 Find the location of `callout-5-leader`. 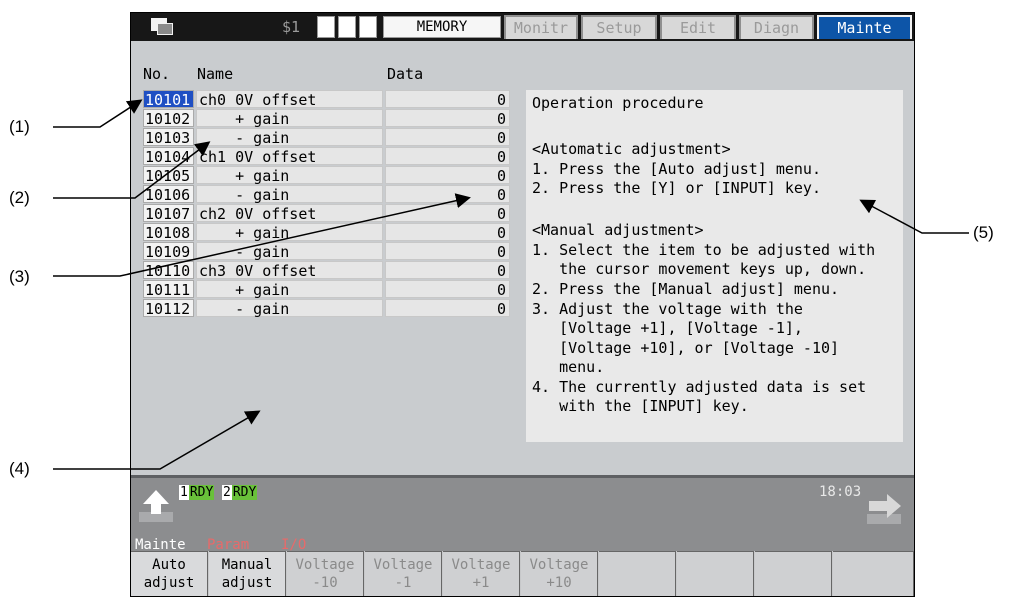

callout-5-leader is located at coordinates (914, 216).